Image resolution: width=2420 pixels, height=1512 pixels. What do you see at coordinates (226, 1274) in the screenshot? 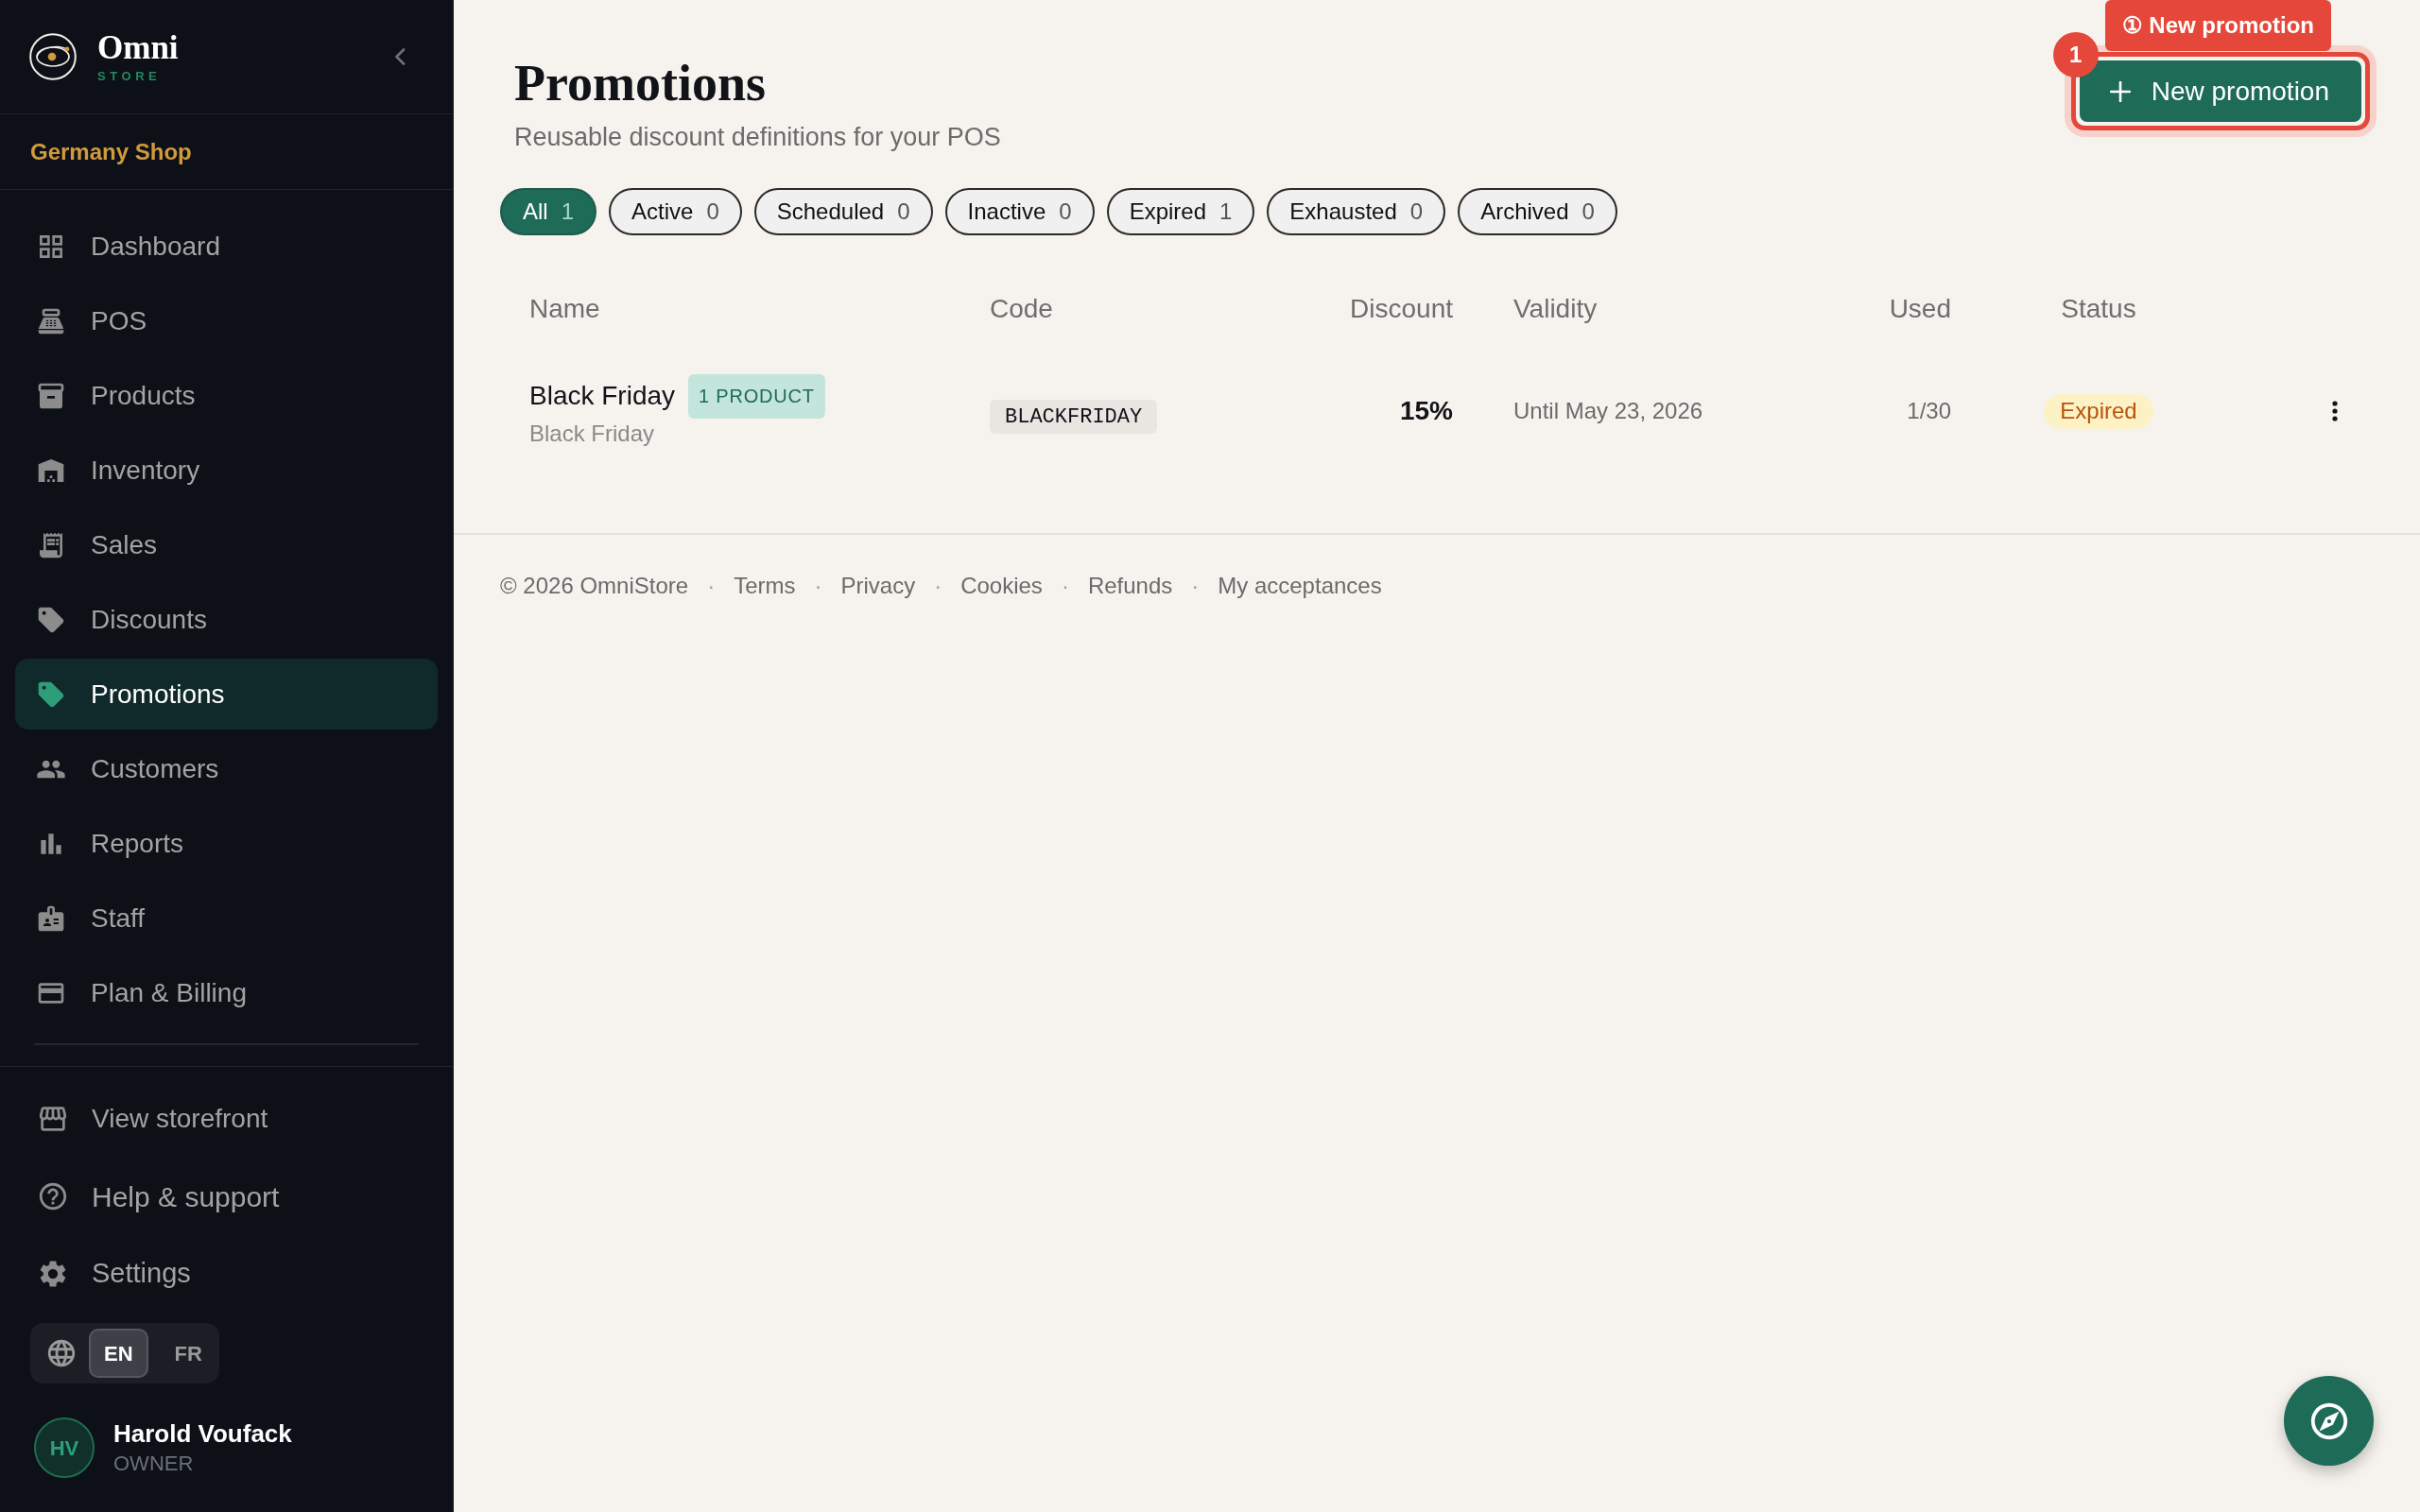
I see `sidebar-link: Settings` at bounding box center [226, 1274].